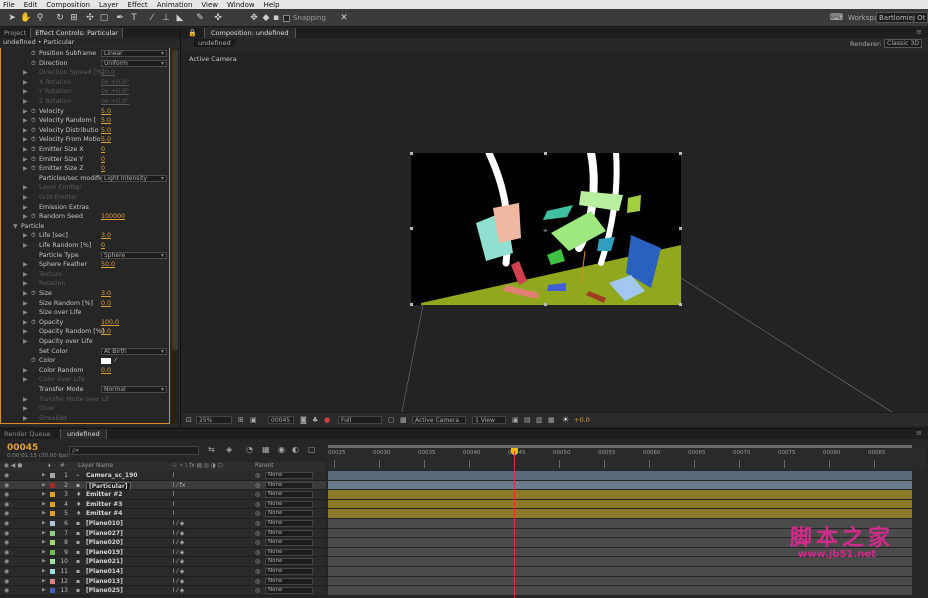 This screenshot has width=928, height=598. Describe the element at coordinates (104, 543) in the screenshot. I see `layer-name: [Plane020]` at that location.